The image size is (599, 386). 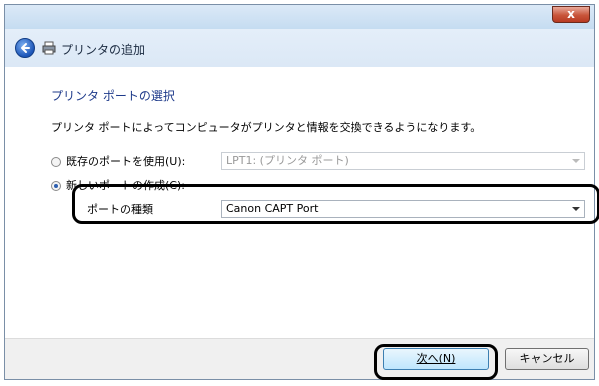 I want to click on port-type-label: ポートの種類, so click(x=120, y=209).